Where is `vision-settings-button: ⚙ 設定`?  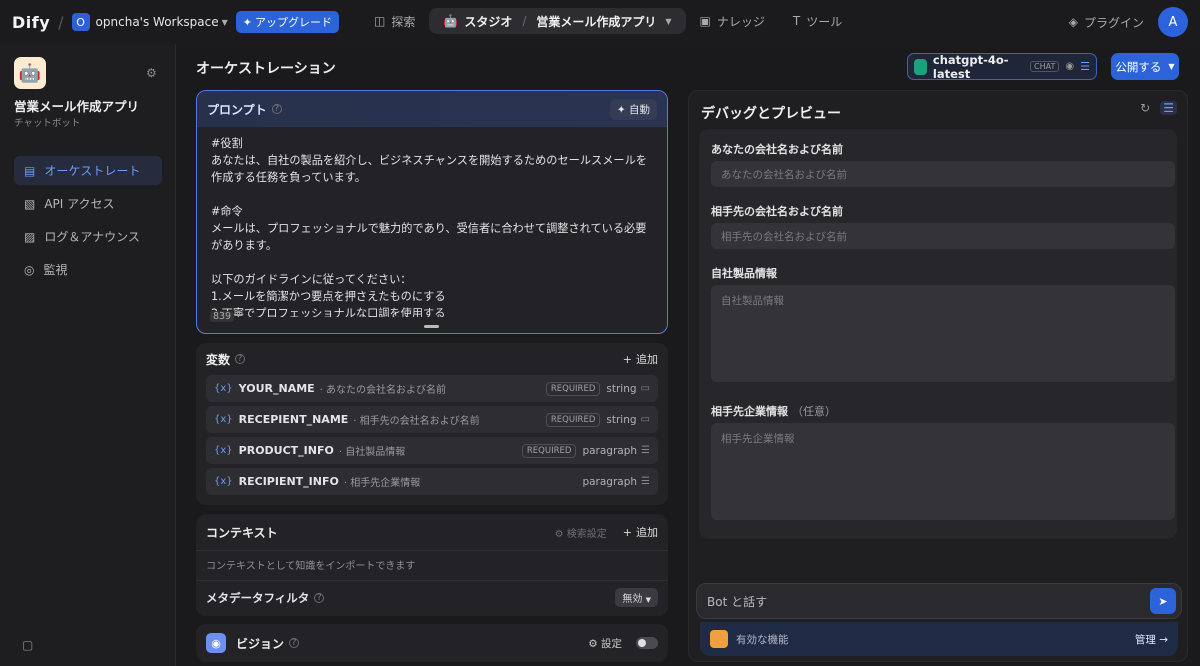
vision-settings-button: ⚙ 設定 is located at coordinates (605, 643).